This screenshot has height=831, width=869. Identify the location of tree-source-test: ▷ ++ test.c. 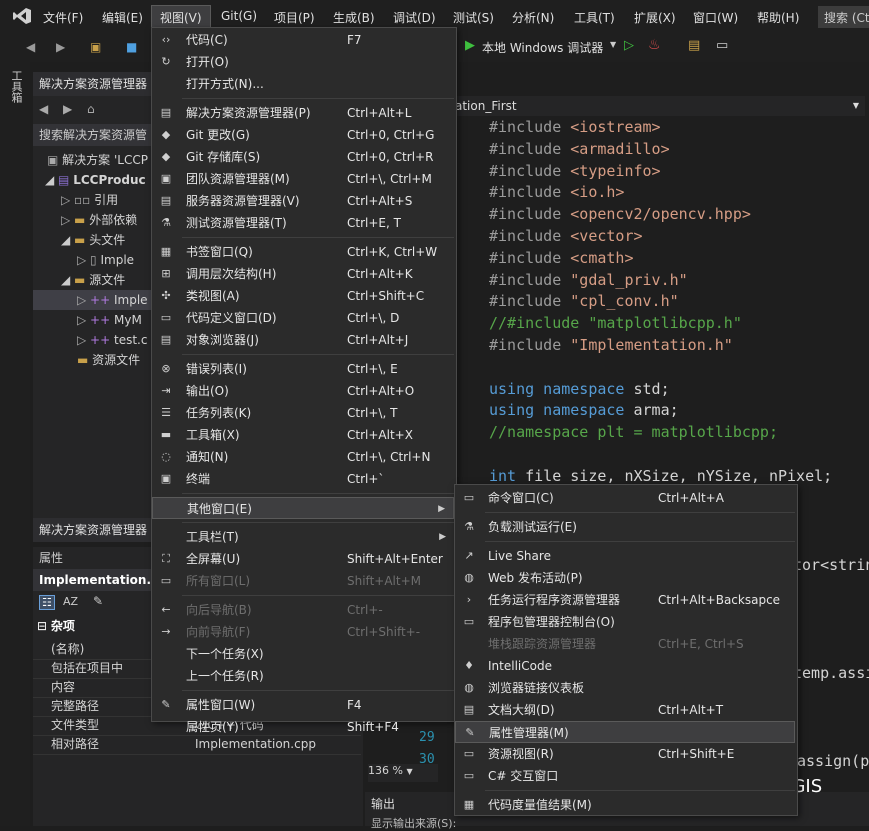
(112, 340).